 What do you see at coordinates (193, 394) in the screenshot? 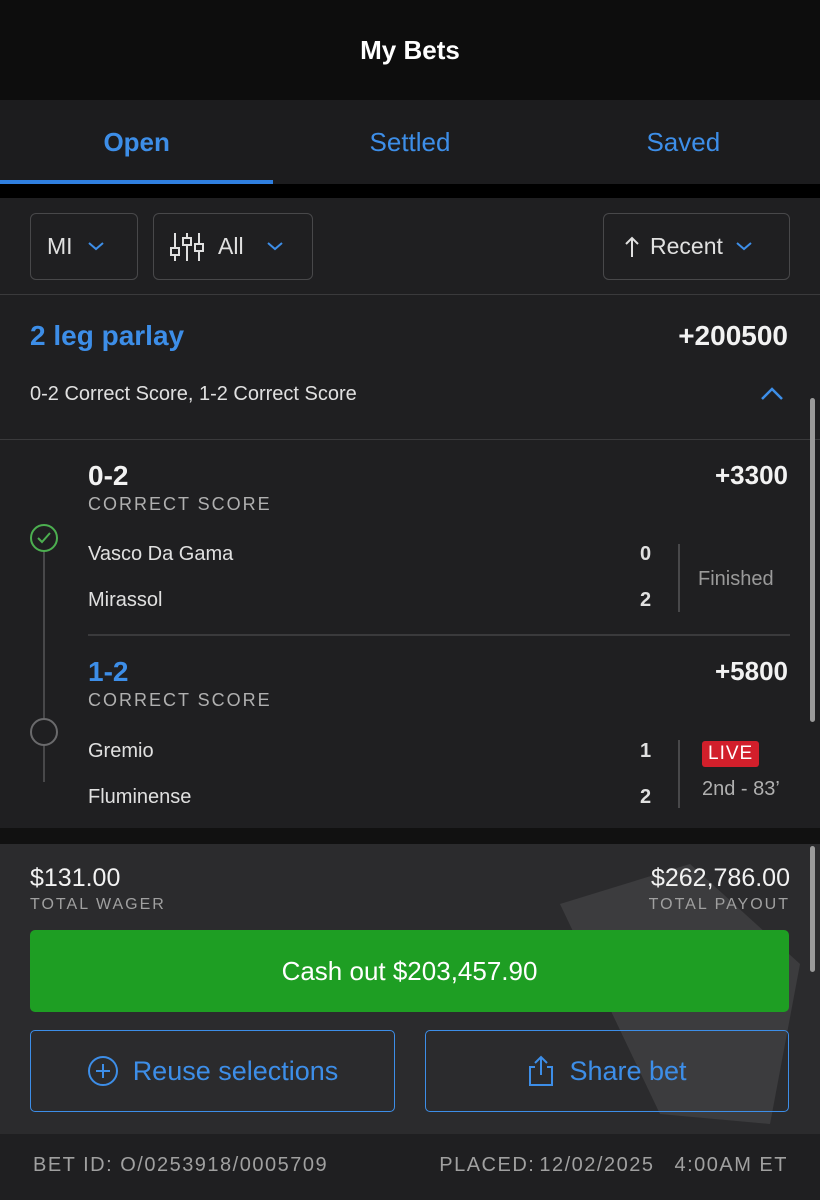
I see `parlay-description: 0-2 Correct Score, 1-2 Correct Score` at bounding box center [193, 394].